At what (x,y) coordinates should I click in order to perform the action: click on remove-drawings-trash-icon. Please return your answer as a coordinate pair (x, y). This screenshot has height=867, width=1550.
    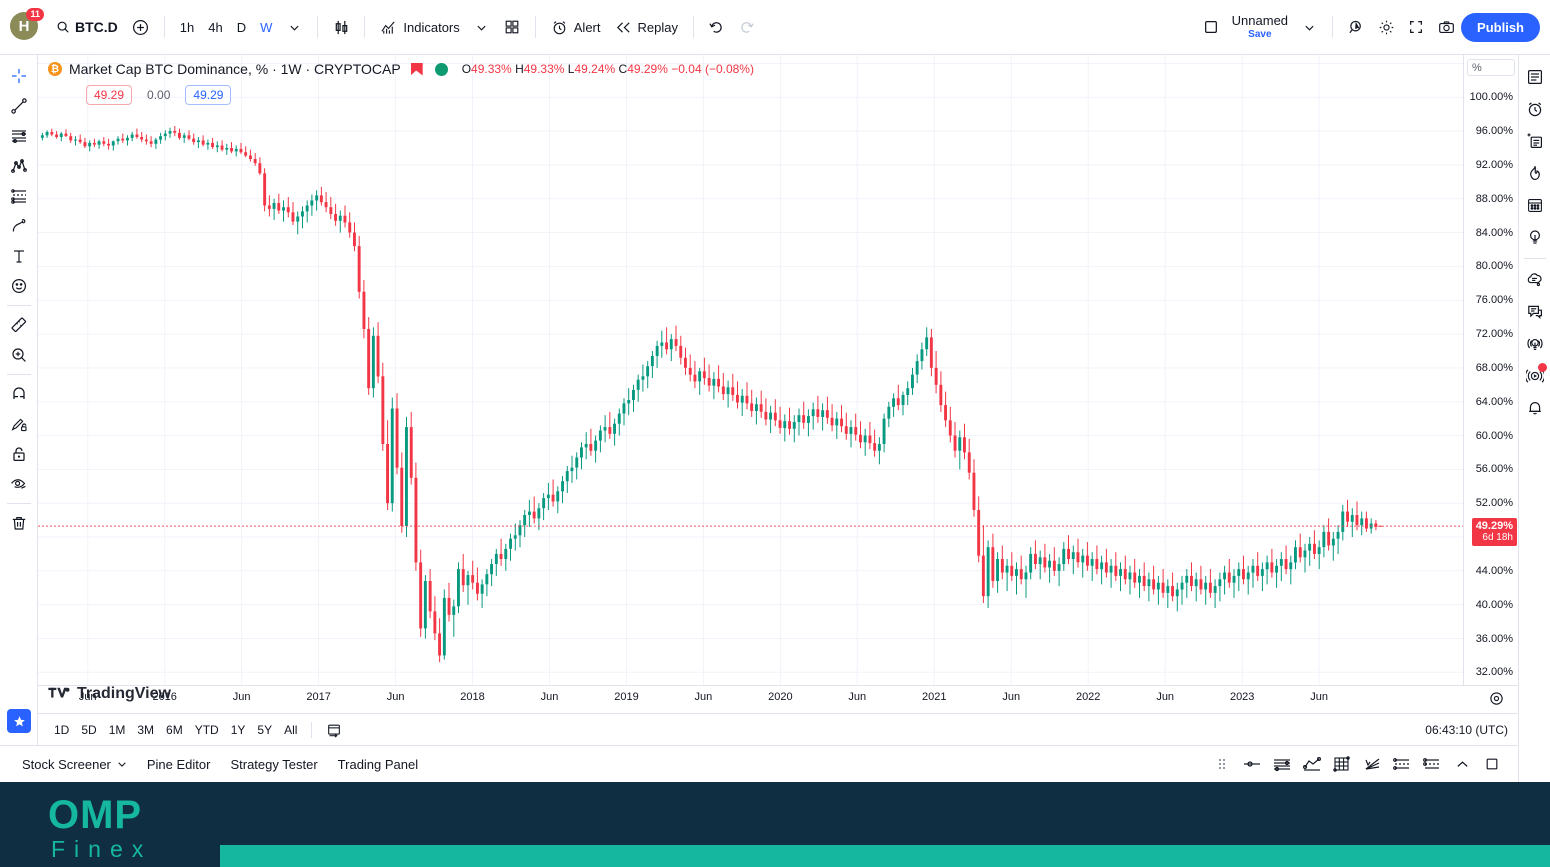
    Looking at the image, I should click on (19, 523).